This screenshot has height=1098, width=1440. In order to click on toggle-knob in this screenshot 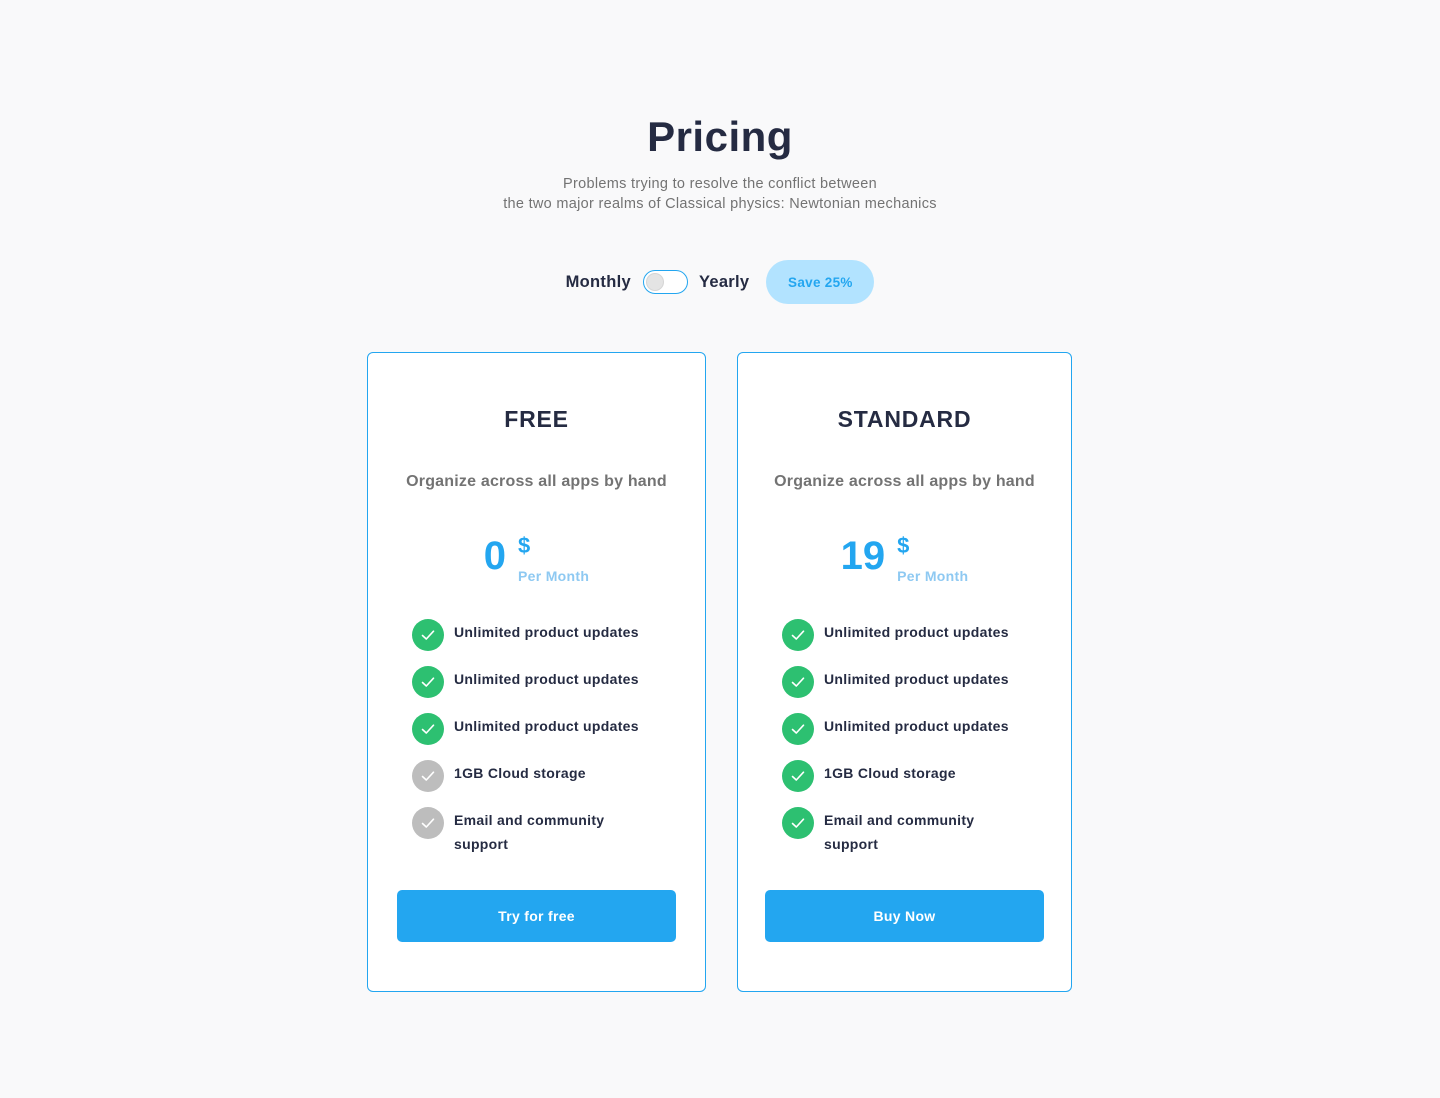, I will do `click(655, 282)`.